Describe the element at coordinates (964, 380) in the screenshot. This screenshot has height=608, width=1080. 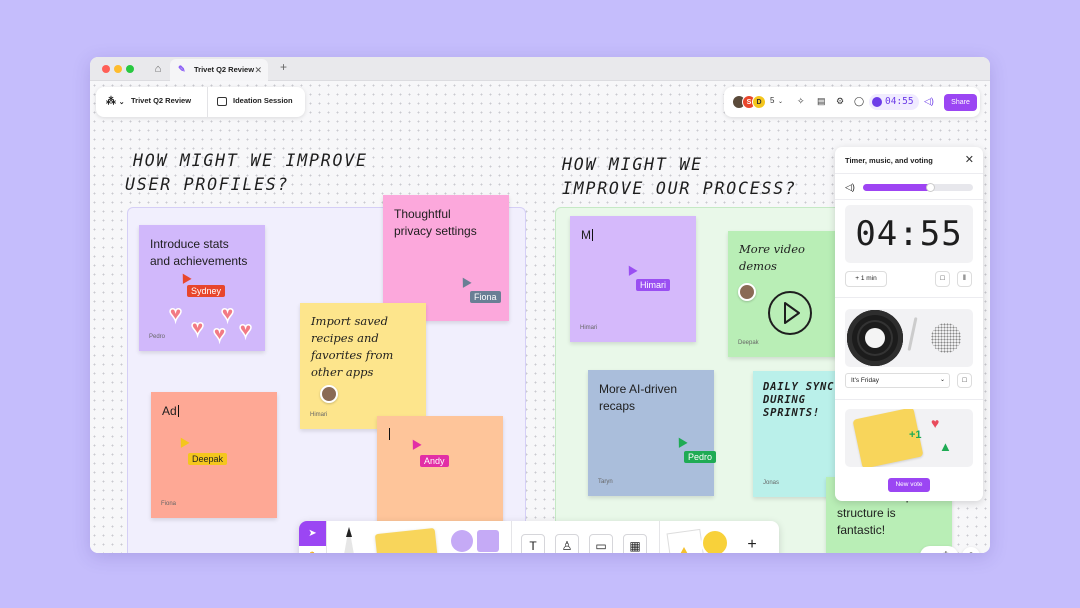
I see `stop-music-icon: □` at that location.